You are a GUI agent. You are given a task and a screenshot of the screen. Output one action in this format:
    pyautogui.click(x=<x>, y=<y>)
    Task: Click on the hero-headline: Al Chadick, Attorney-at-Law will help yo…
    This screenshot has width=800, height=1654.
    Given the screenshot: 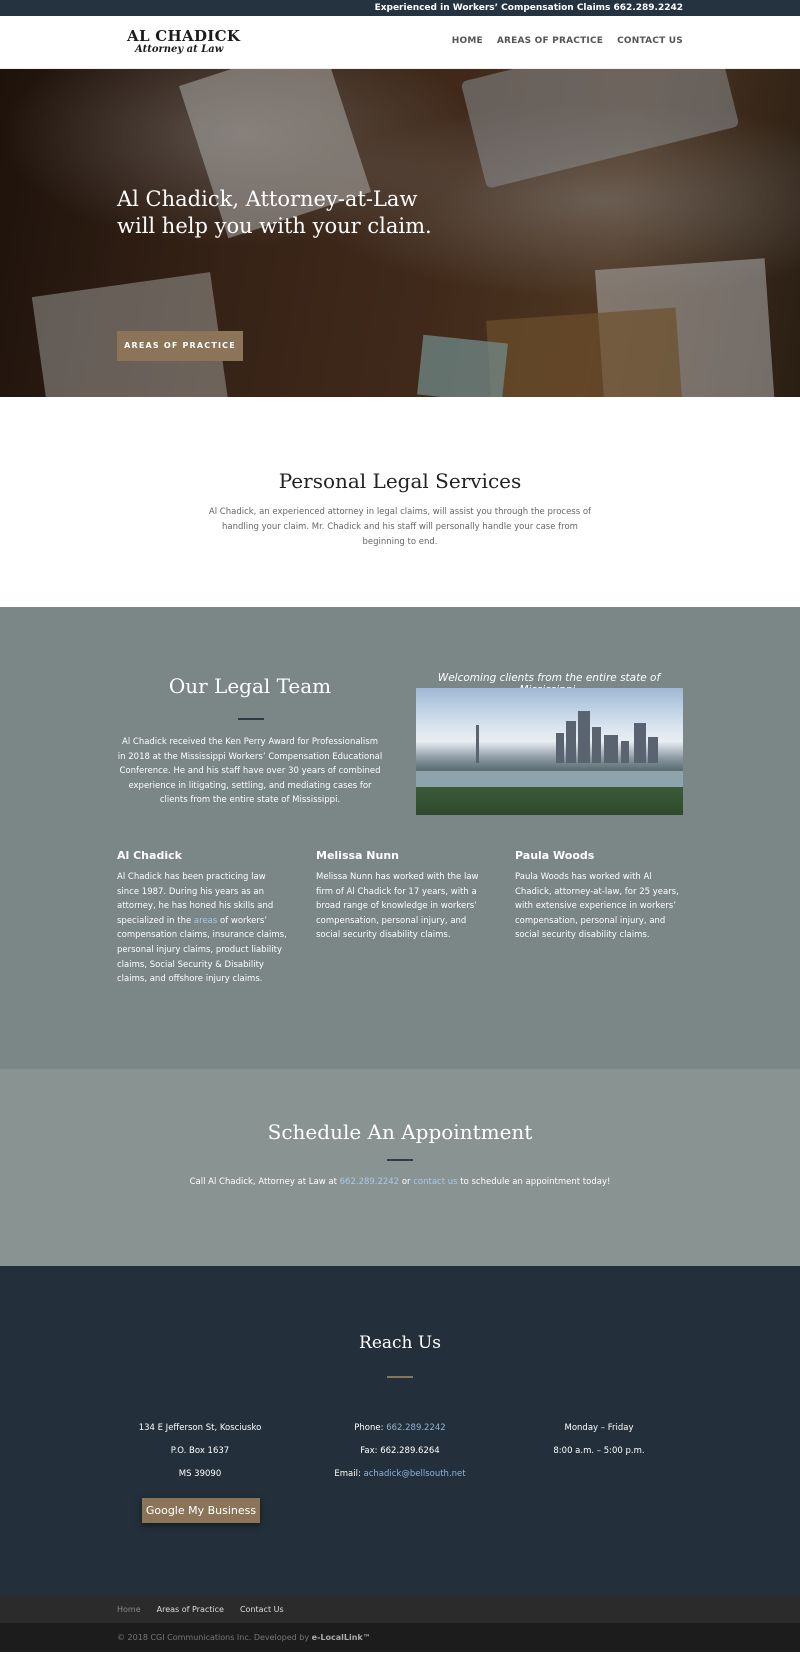 What is the action you would take?
    pyautogui.click(x=274, y=212)
    